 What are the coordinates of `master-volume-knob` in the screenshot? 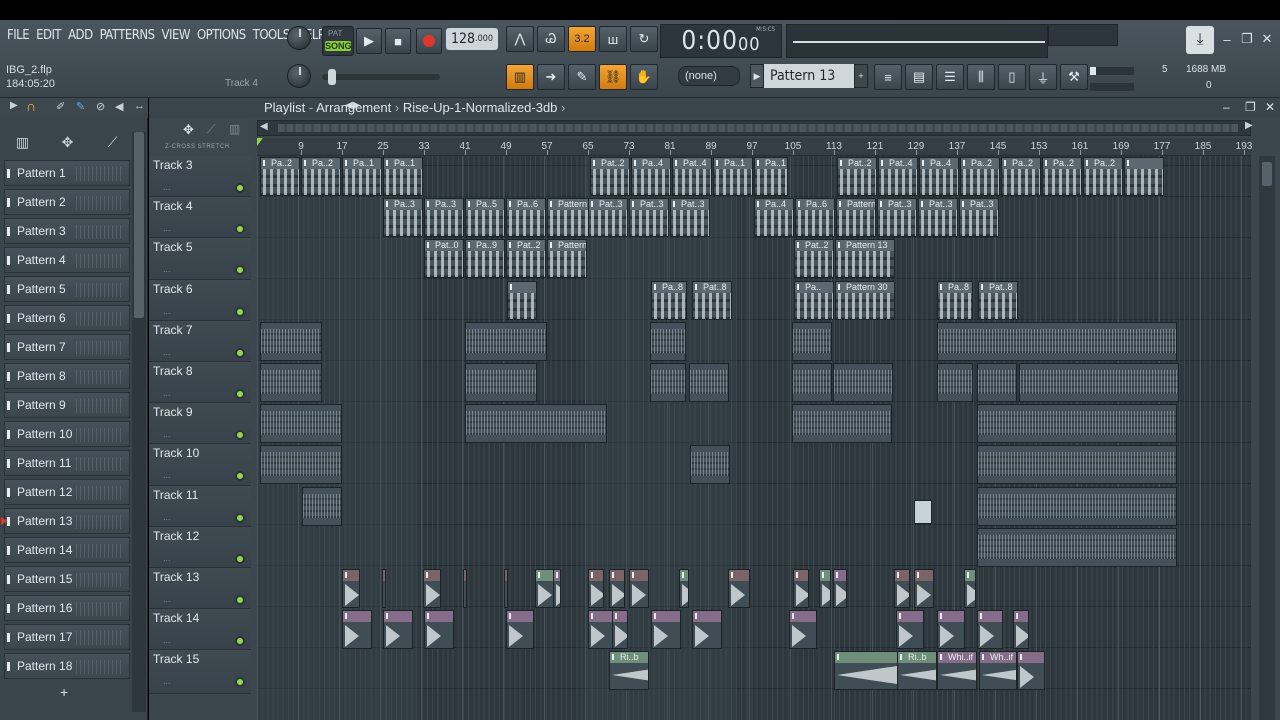 It's located at (299, 38).